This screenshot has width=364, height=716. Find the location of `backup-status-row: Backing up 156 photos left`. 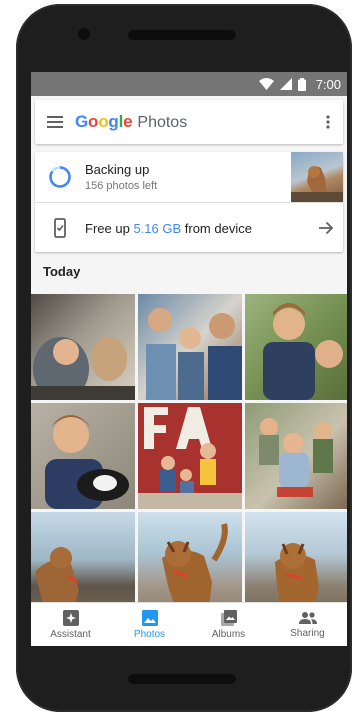

backup-status-row: Backing up 156 photos left is located at coordinates (189, 177).